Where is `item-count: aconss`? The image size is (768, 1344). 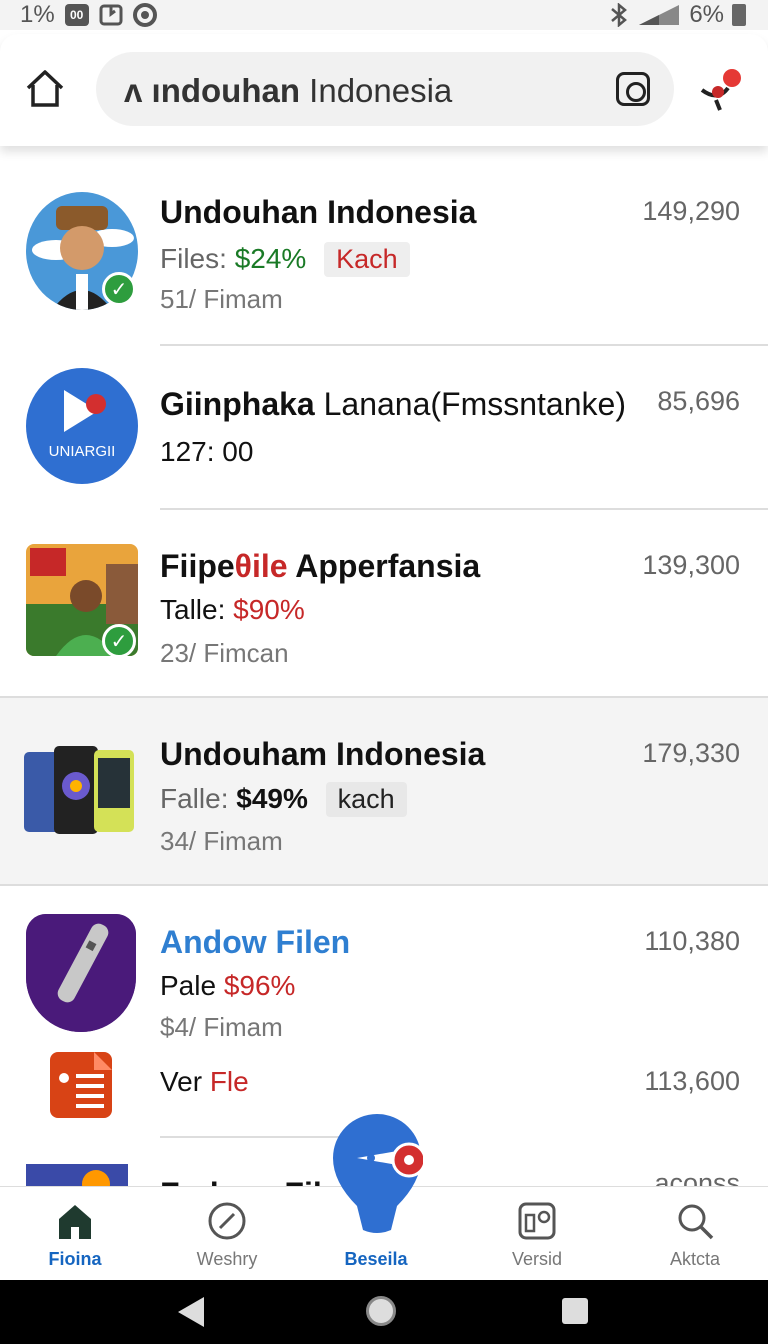 item-count: aconss is located at coordinates (697, 1177).